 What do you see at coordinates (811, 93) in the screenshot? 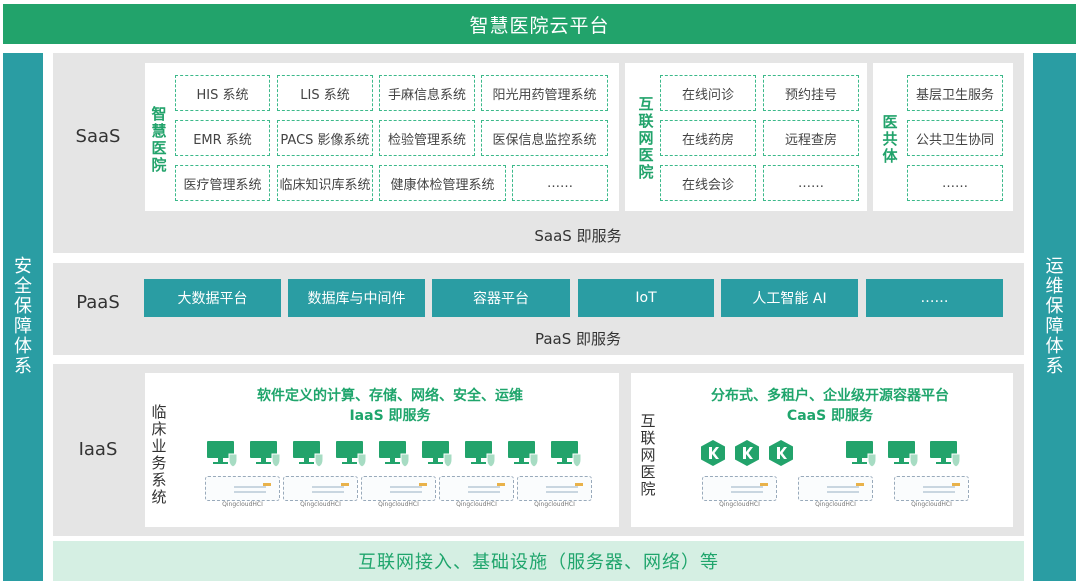
I see `saas-item-appointment: 预约挂号` at bounding box center [811, 93].